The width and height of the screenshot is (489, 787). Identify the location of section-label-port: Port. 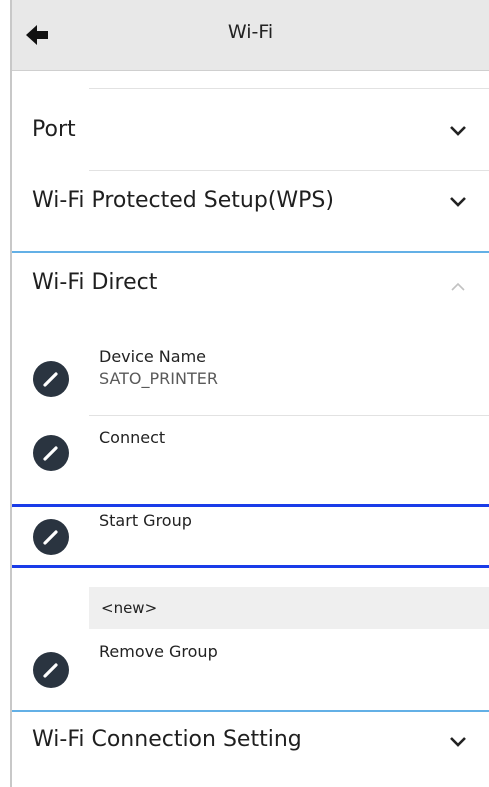
(54, 129).